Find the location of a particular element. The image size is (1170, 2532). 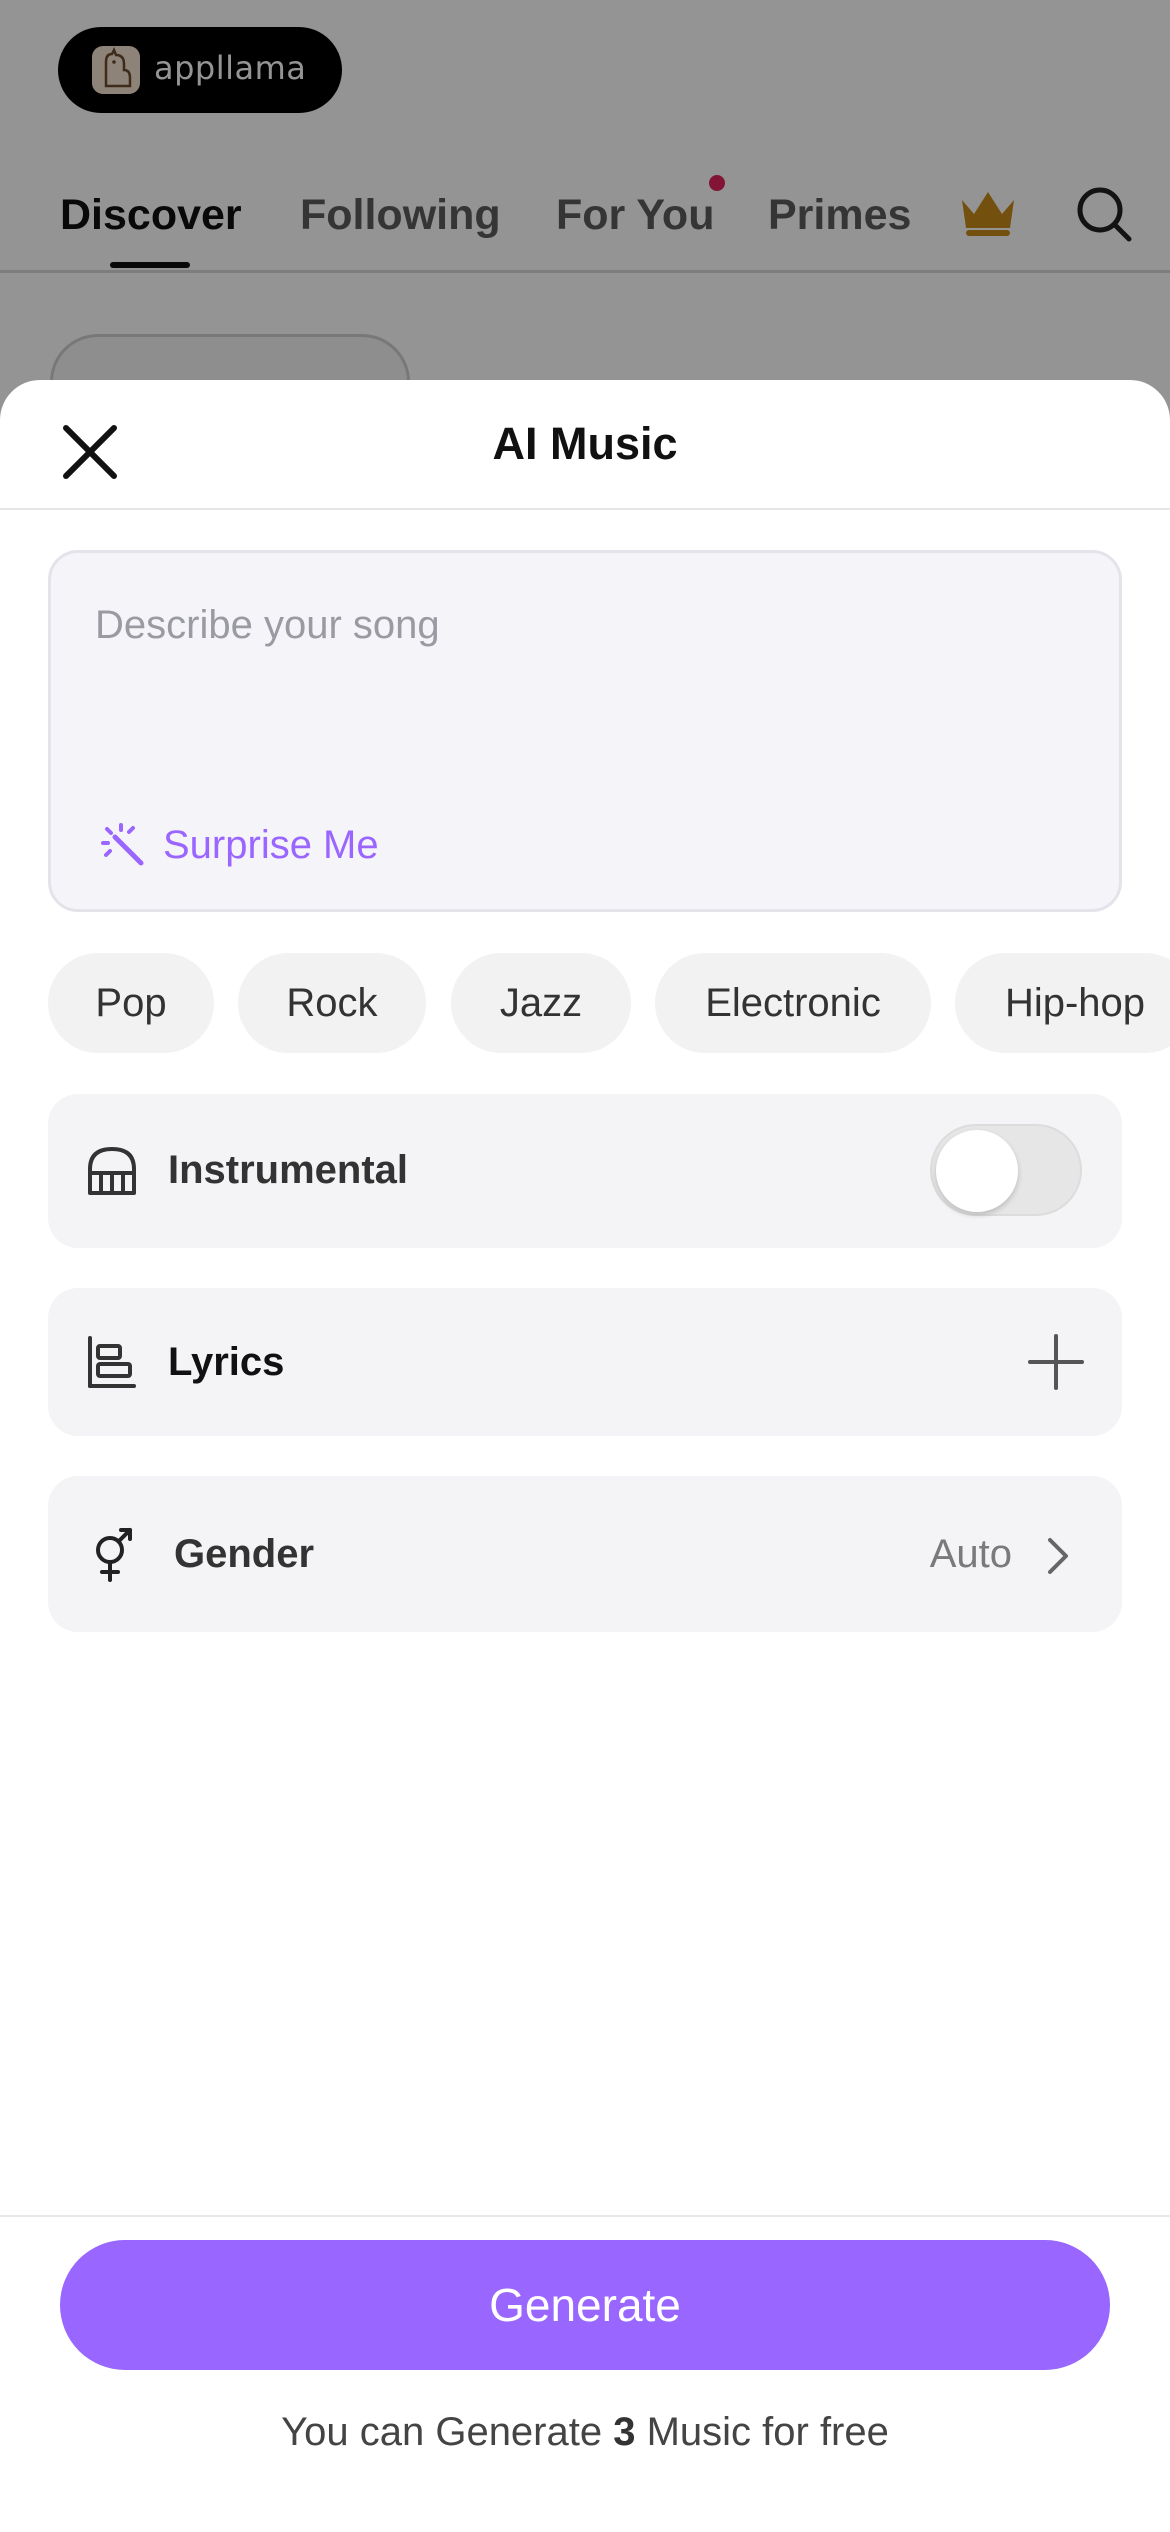

free-generations-note: You can Generate 3 Music for free is located at coordinates (585, 2432).